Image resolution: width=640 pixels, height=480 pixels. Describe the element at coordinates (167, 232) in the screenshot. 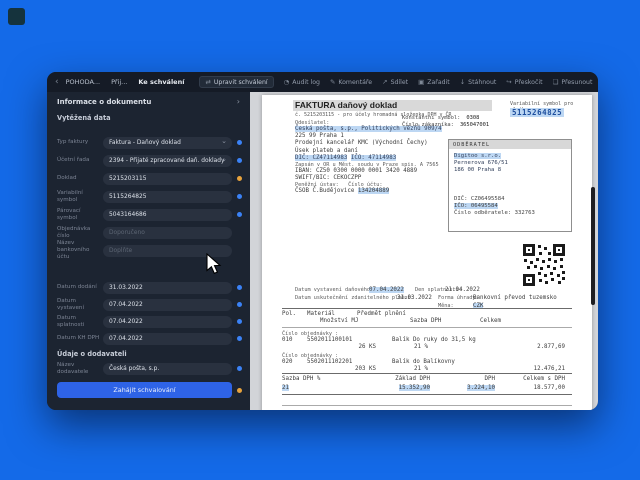

I see `order-number-input: Doporučeno` at that location.